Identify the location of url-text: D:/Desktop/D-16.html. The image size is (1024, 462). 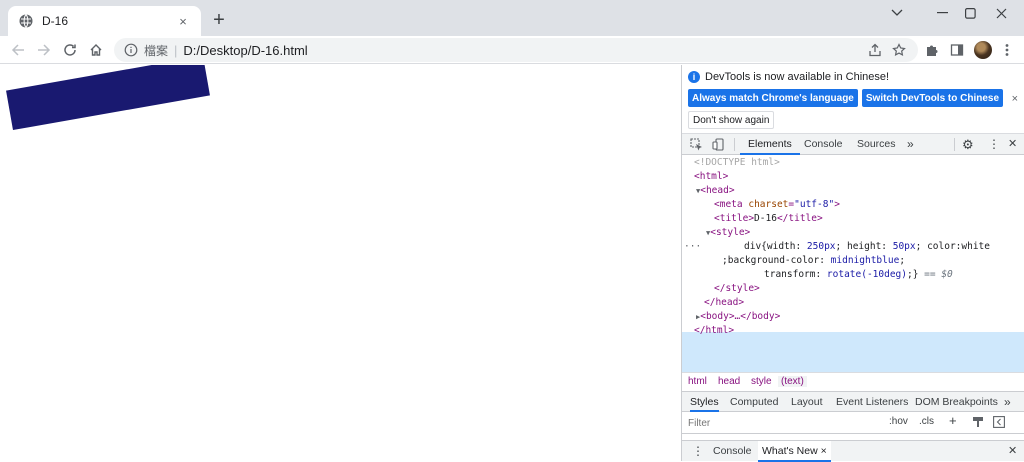
(245, 50).